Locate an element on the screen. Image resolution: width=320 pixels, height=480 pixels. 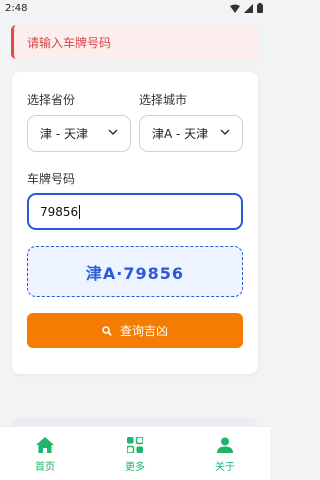
plate-preview: 津A·79856 is located at coordinates (135, 271).